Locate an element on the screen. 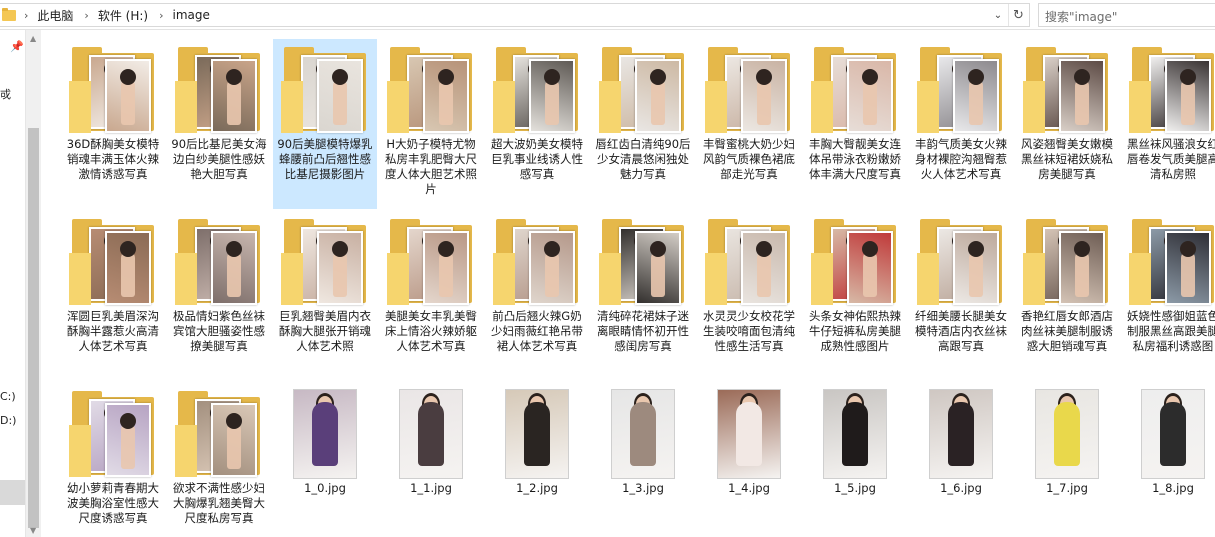 Image resolution: width=1215 pixels, height=537 pixels. item-label: 丰臀蜜桃大奶少妇风韵气质裸色裙底部走光写真 is located at coordinates (749, 159).